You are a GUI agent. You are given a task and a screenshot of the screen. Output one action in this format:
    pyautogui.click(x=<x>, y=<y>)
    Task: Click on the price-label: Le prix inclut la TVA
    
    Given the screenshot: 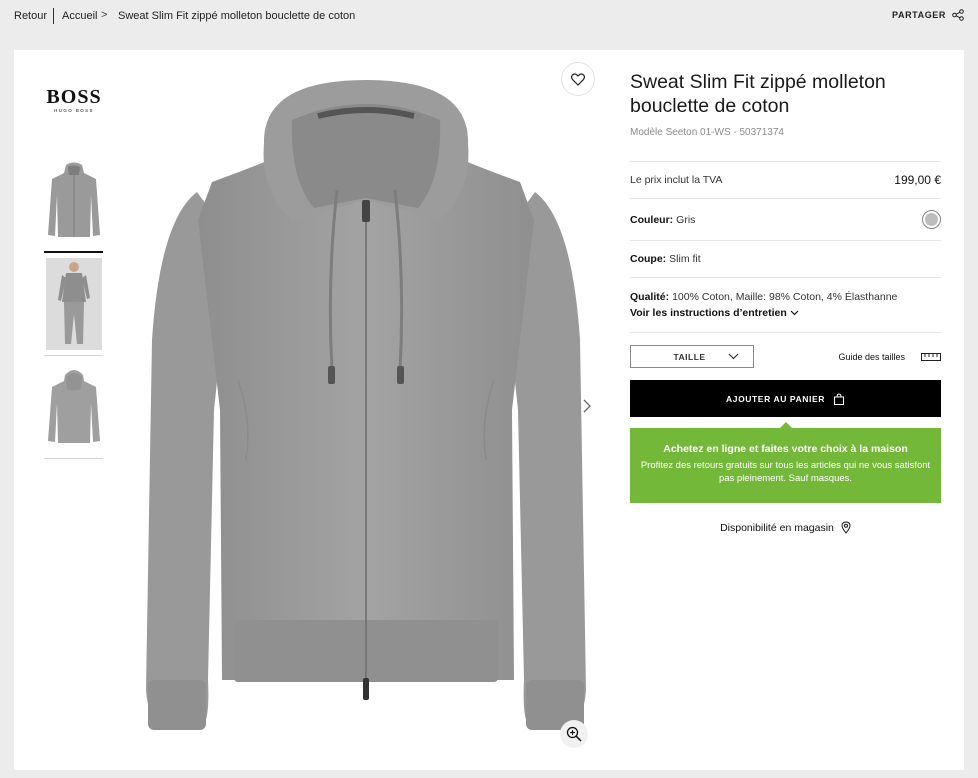 What is the action you would take?
    pyautogui.click(x=676, y=180)
    